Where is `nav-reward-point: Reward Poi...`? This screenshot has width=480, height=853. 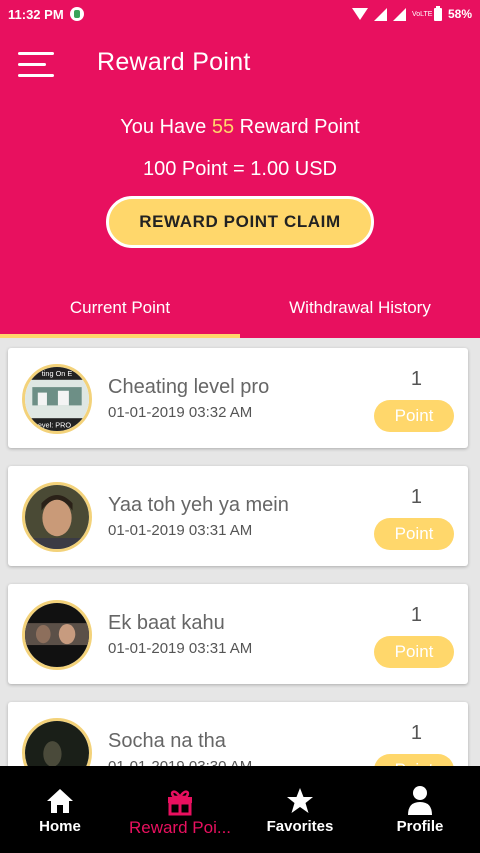
nav-reward-point: Reward Poi... is located at coordinates (180, 809).